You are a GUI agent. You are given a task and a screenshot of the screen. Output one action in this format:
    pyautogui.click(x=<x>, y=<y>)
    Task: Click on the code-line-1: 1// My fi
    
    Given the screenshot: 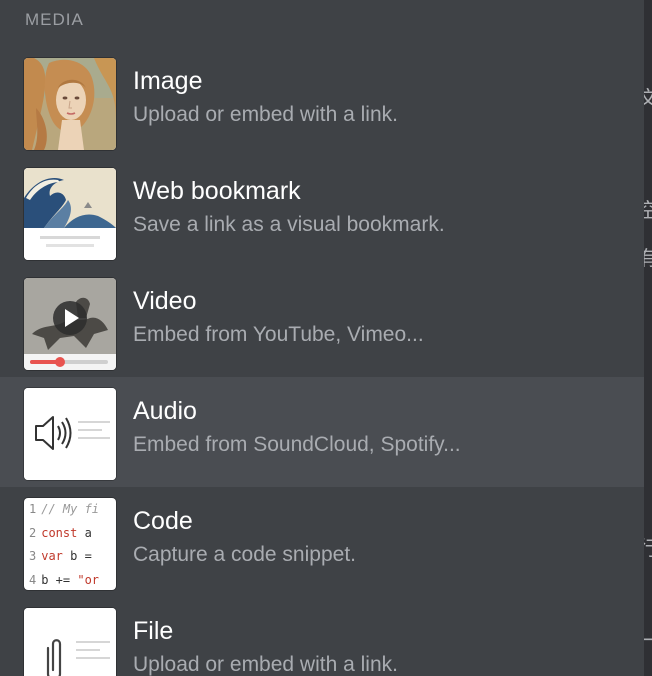 What is the action you would take?
    pyautogui.click(x=64, y=509)
    